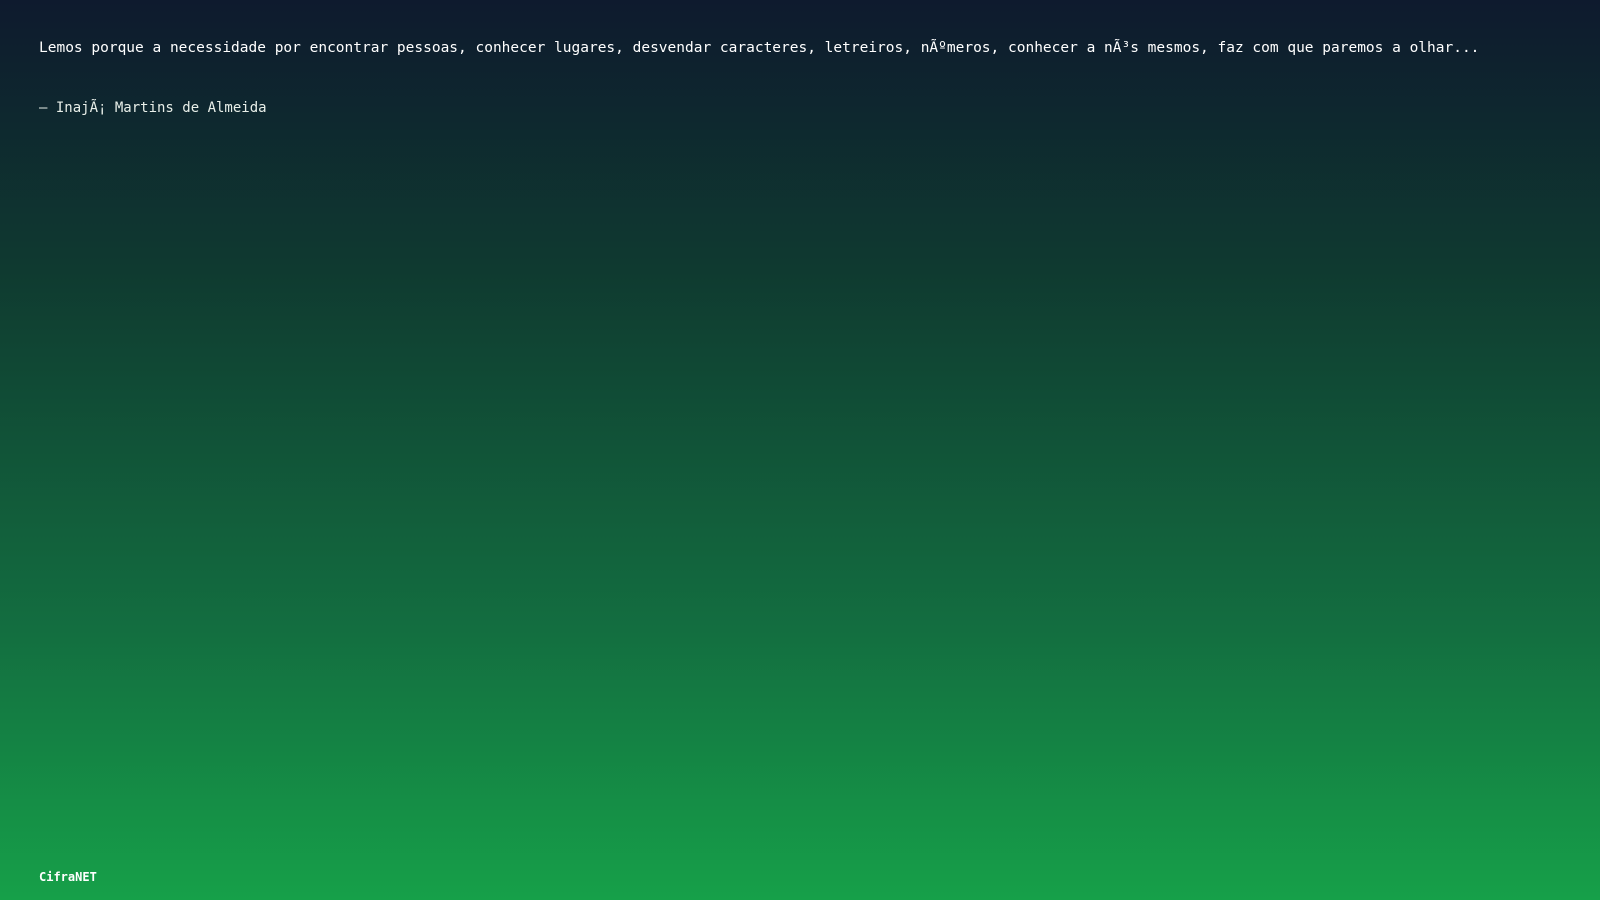 Image resolution: width=1600 pixels, height=900 pixels. Describe the element at coordinates (68, 877) in the screenshot. I see `brand-name: CifraNET` at that location.